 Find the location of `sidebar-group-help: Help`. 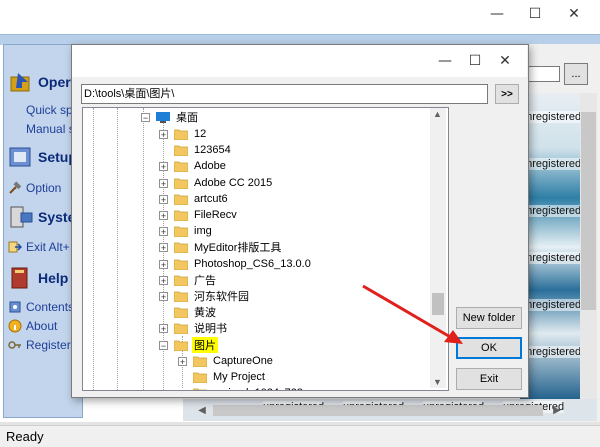

sidebar-group-help: Help is located at coordinates (38, 278).